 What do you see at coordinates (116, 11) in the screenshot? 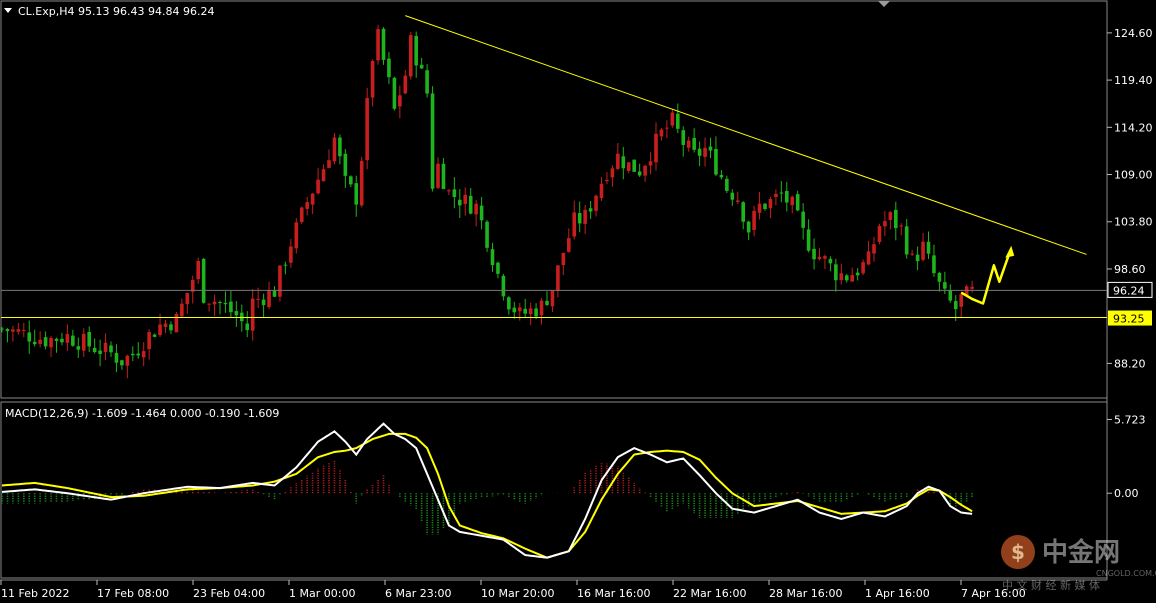
I see `symbol-line: CL.Exp,H4 95.13 96.43 94.84 96.24` at bounding box center [116, 11].